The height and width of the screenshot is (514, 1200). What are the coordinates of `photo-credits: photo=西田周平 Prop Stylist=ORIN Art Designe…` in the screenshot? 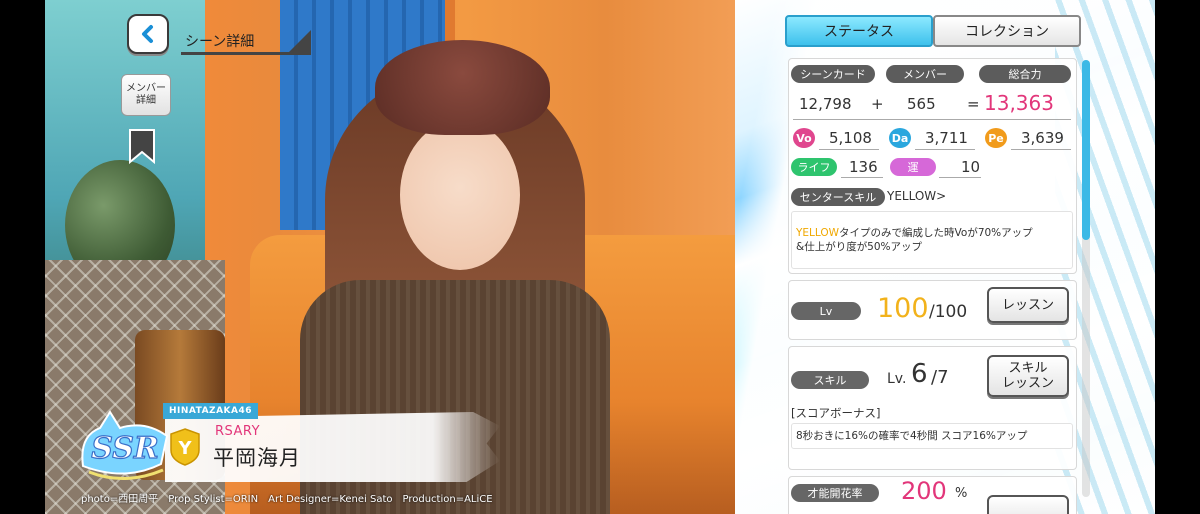 It's located at (287, 499).